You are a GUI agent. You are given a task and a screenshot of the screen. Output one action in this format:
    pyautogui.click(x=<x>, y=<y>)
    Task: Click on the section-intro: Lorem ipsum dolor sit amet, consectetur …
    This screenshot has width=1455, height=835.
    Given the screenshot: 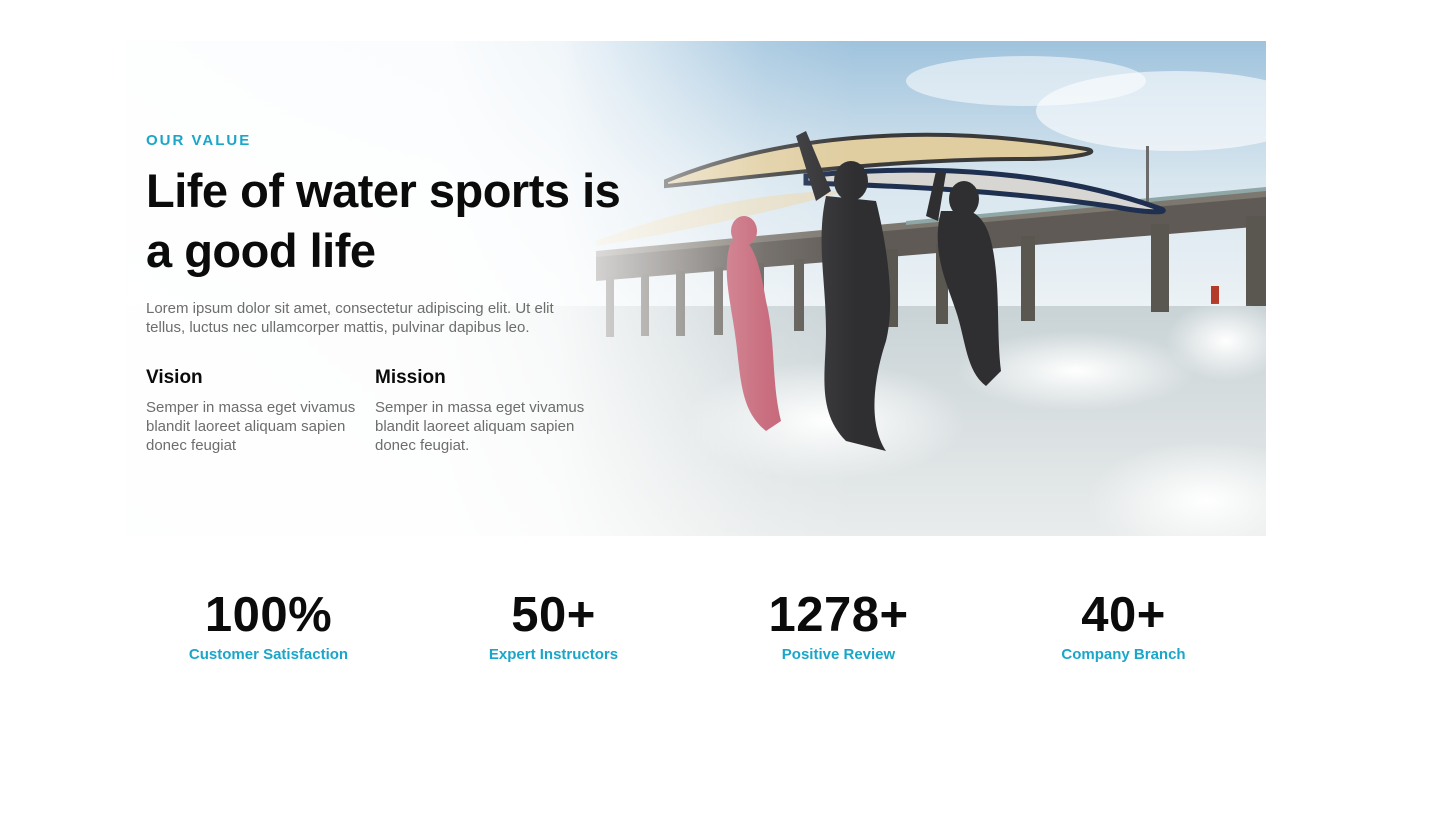 What is the action you would take?
    pyautogui.click(x=350, y=318)
    